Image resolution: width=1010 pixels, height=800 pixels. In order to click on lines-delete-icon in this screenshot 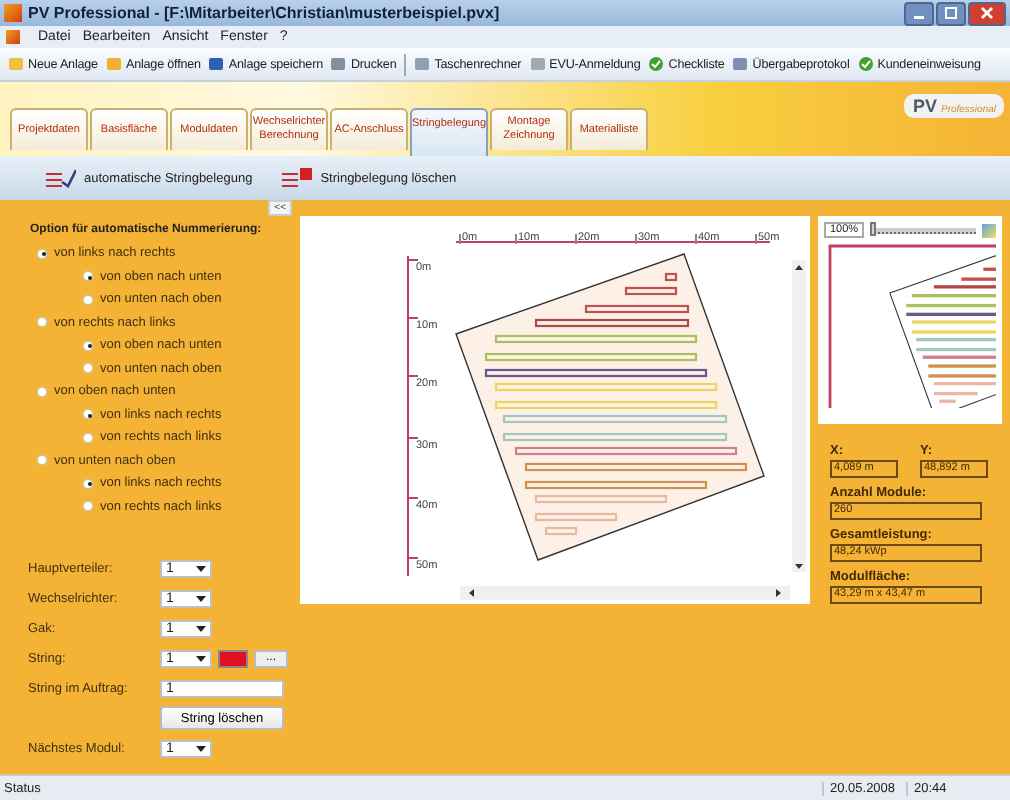, I will do `click(296, 178)`.